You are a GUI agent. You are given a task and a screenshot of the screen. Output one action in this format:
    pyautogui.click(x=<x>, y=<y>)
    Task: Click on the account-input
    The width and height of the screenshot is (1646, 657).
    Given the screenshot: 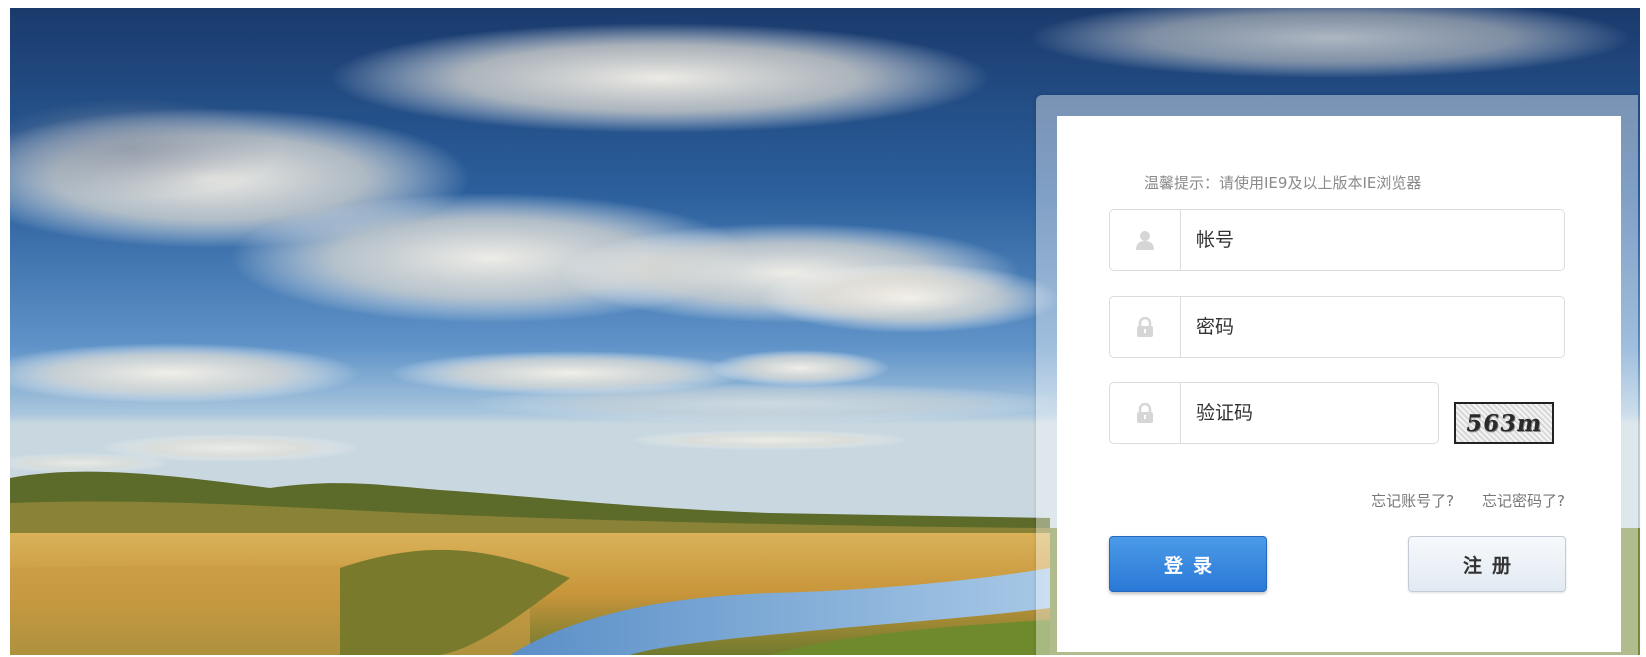 What is the action you would take?
    pyautogui.click(x=1374, y=240)
    